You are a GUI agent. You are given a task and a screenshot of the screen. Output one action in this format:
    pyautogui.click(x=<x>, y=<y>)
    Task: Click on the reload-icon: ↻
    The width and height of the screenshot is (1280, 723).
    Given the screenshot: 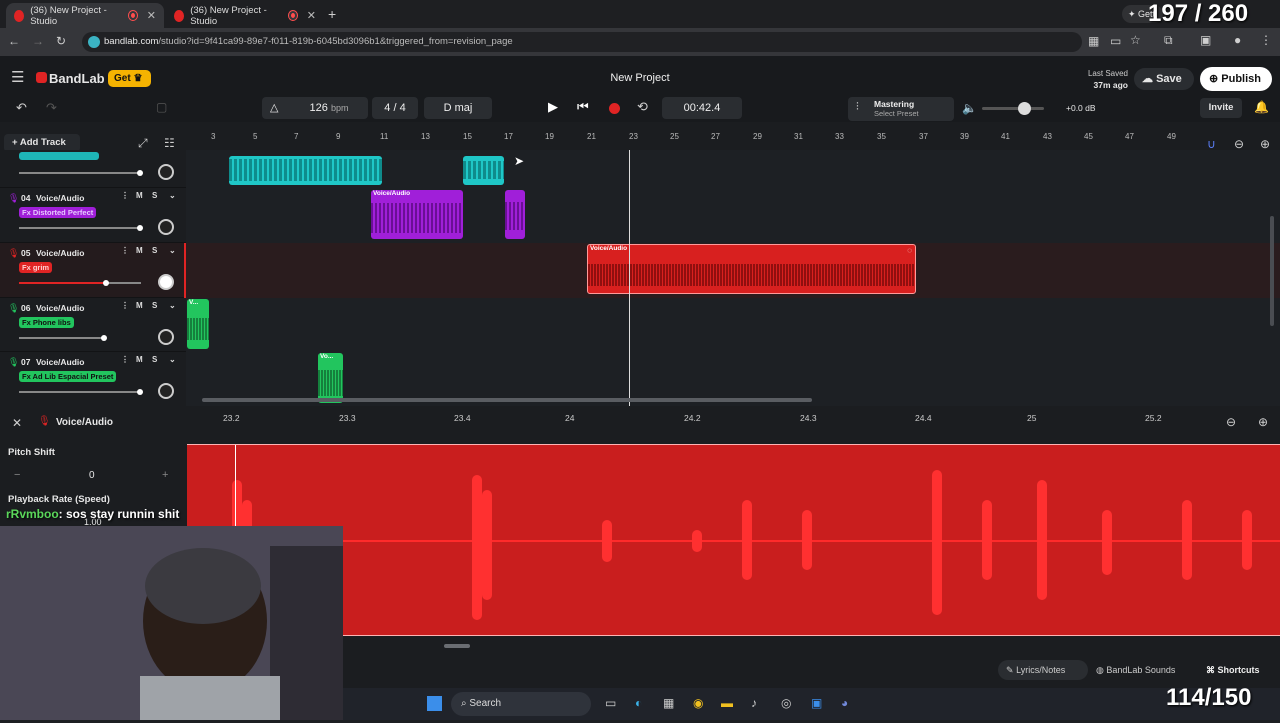 What is the action you would take?
    pyautogui.click(x=61, y=41)
    